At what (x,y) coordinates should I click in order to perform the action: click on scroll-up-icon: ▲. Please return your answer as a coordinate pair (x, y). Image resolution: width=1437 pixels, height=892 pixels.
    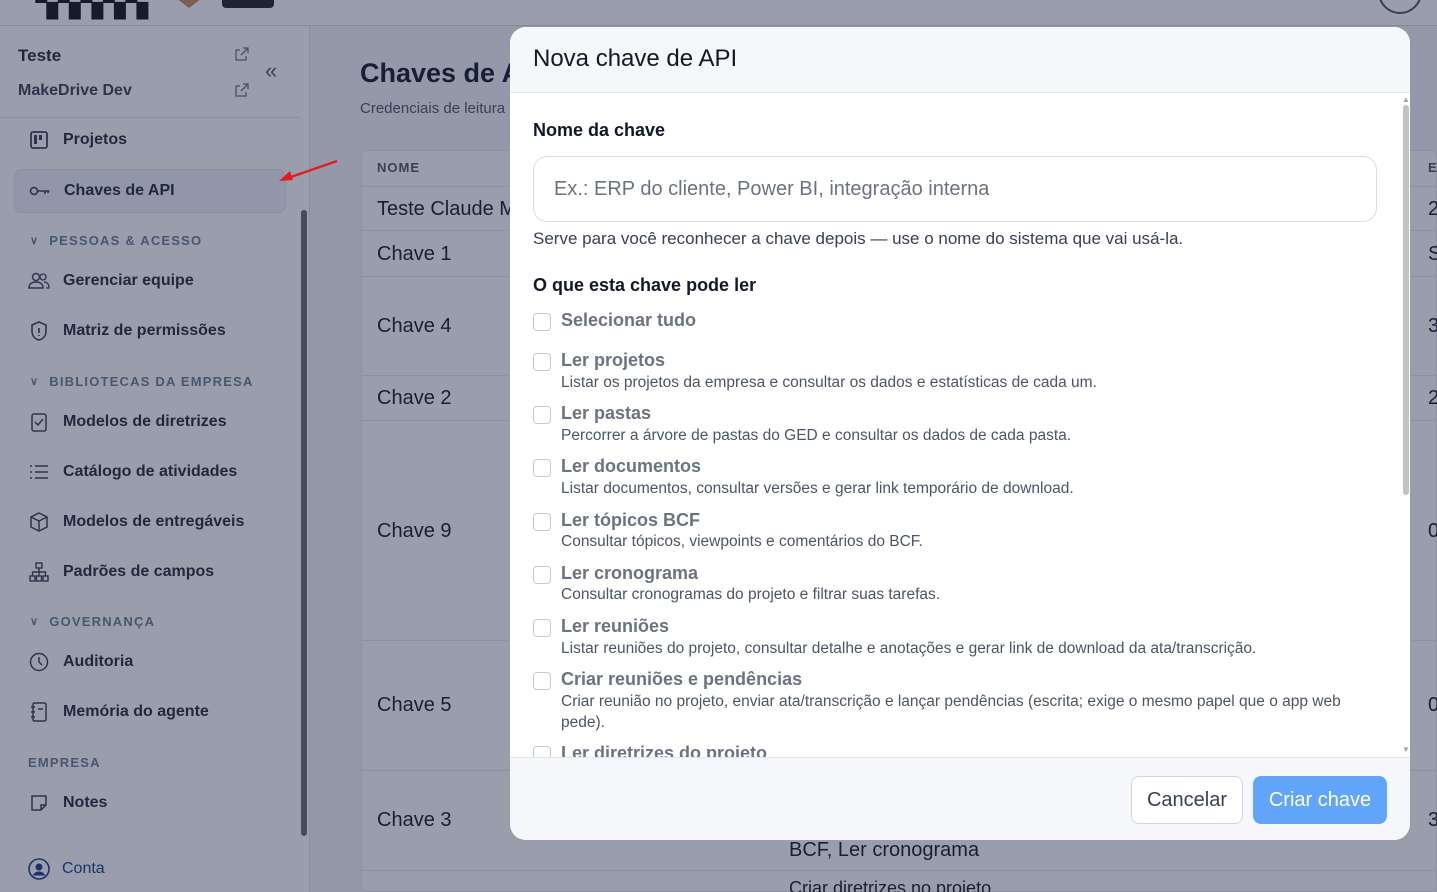
    Looking at the image, I should click on (1406, 99).